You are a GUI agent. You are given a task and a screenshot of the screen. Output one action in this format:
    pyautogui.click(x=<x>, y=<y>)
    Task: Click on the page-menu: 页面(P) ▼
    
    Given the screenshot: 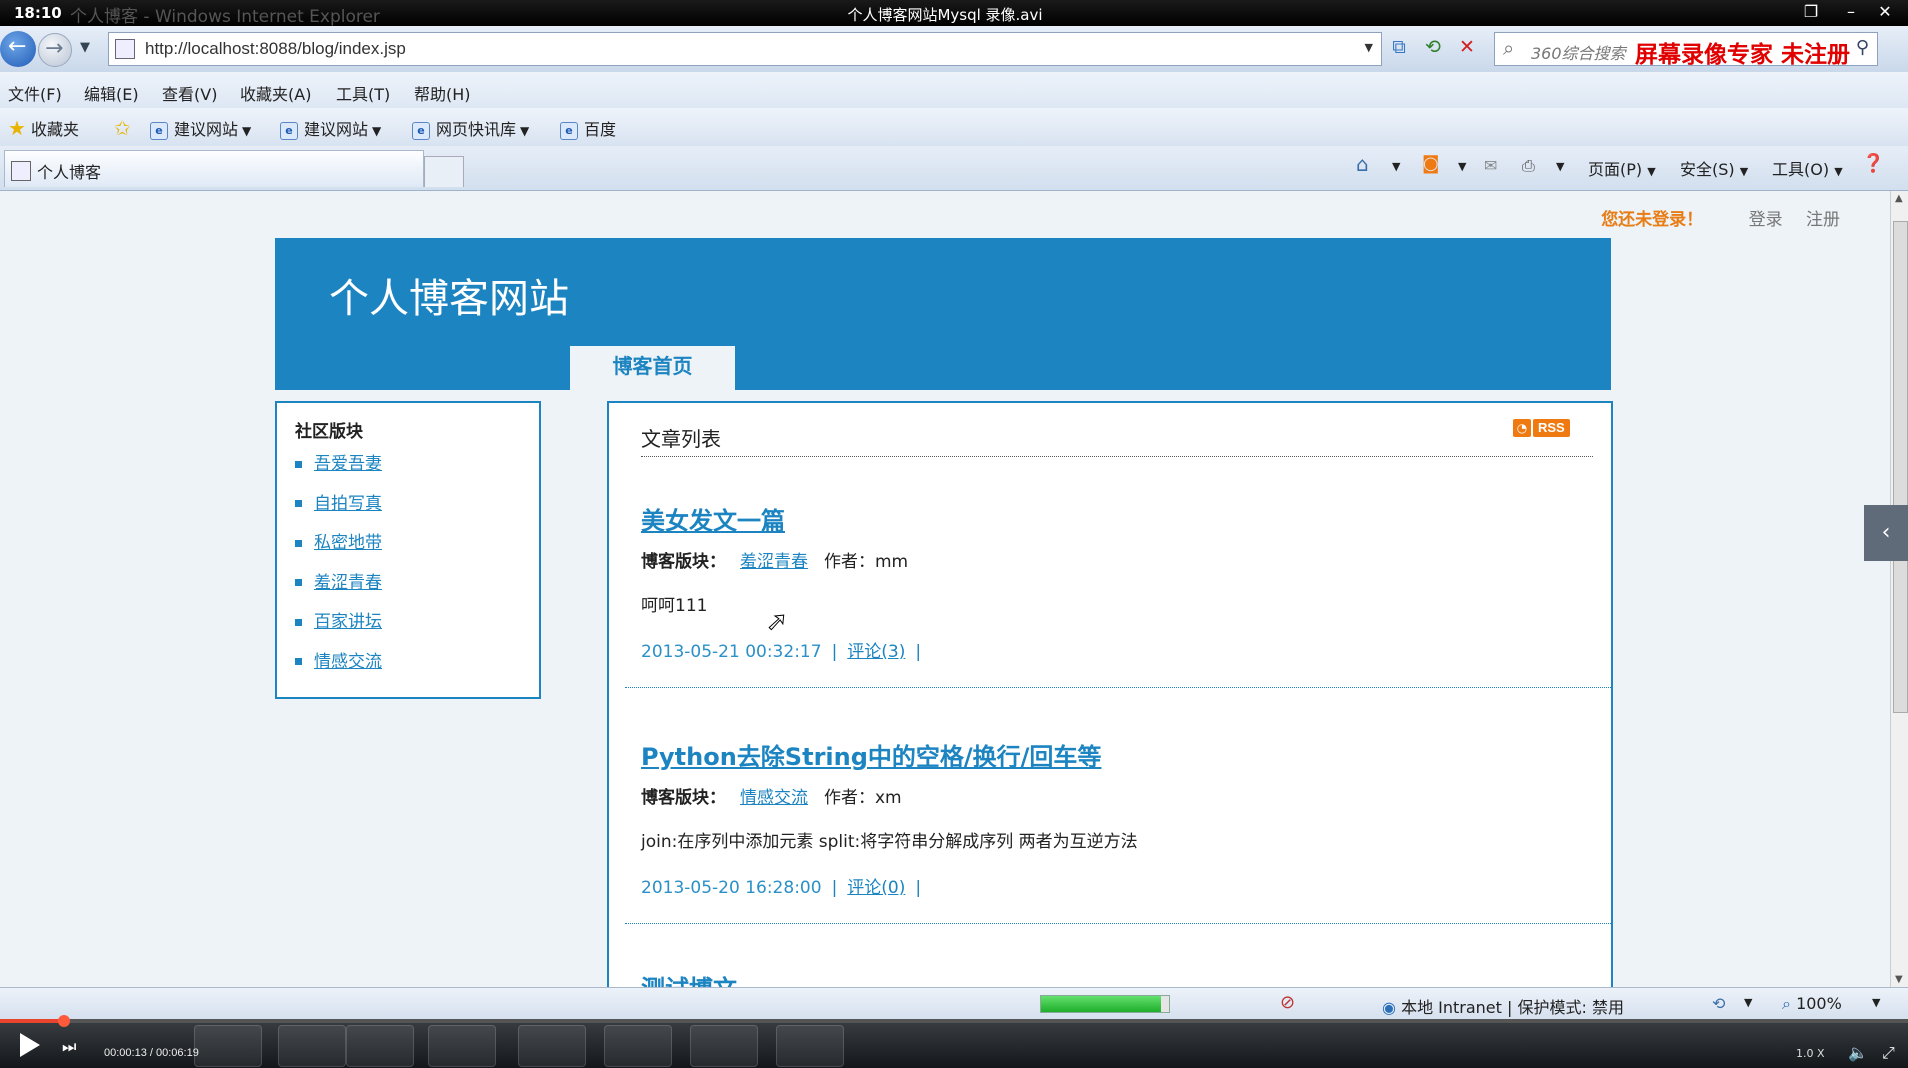 What is the action you would take?
    pyautogui.click(x=1622, y=168)
    